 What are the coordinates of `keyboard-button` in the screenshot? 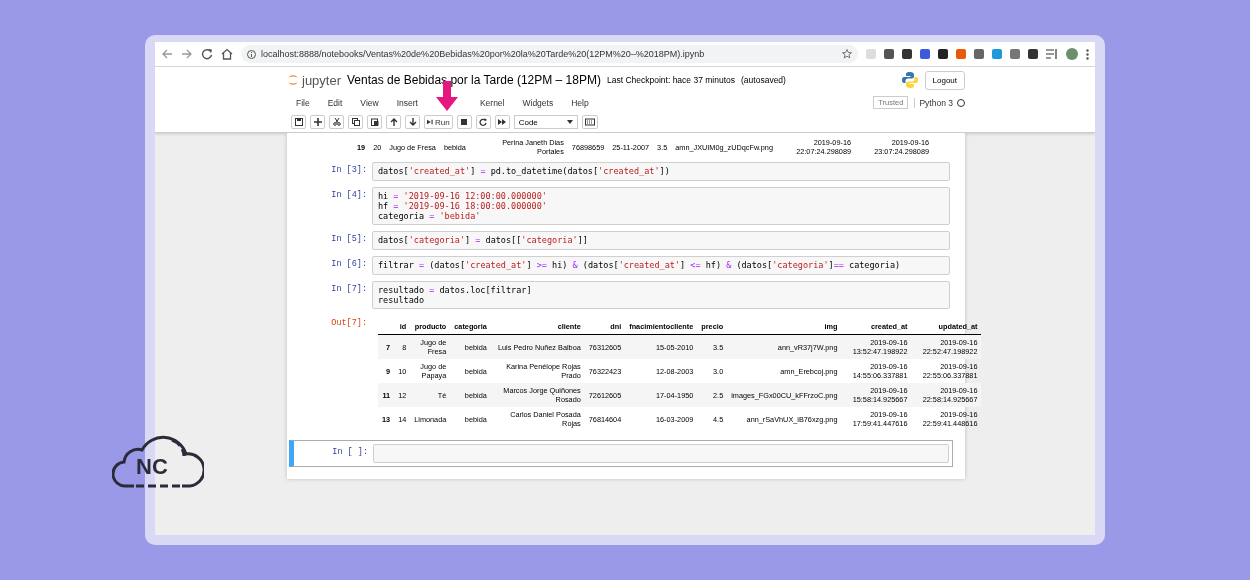 It's located at (589, 122).